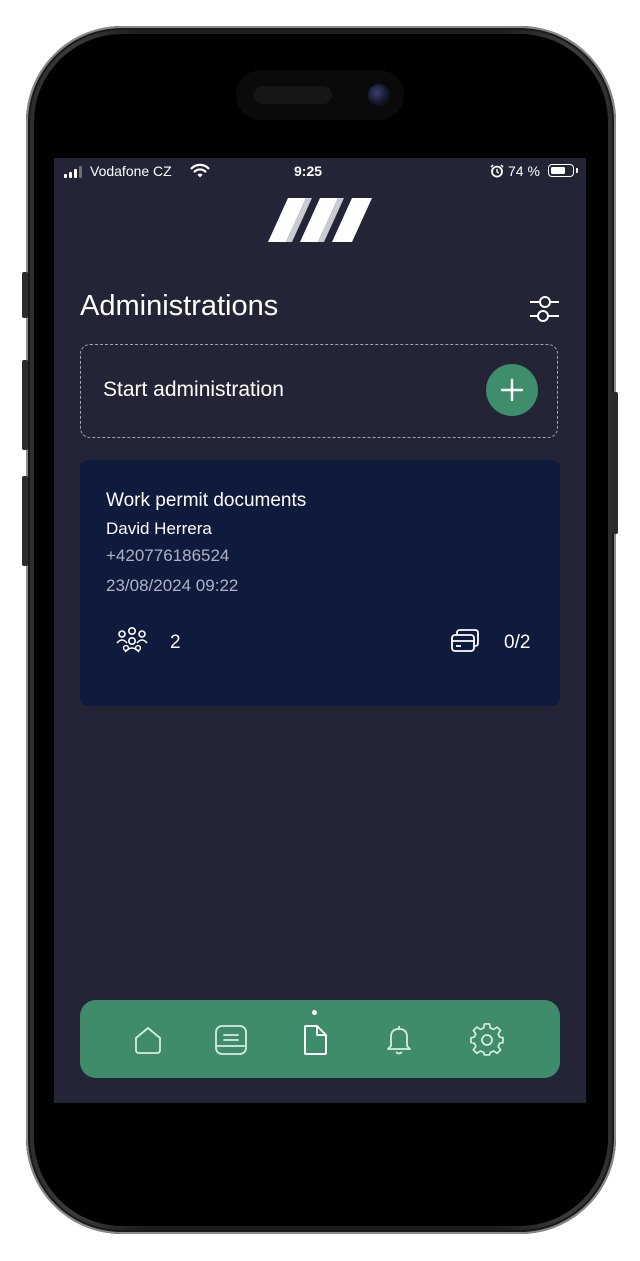 This screenshot has height=1261, width=640. I want to click on document-icon, so click(315, 1040).